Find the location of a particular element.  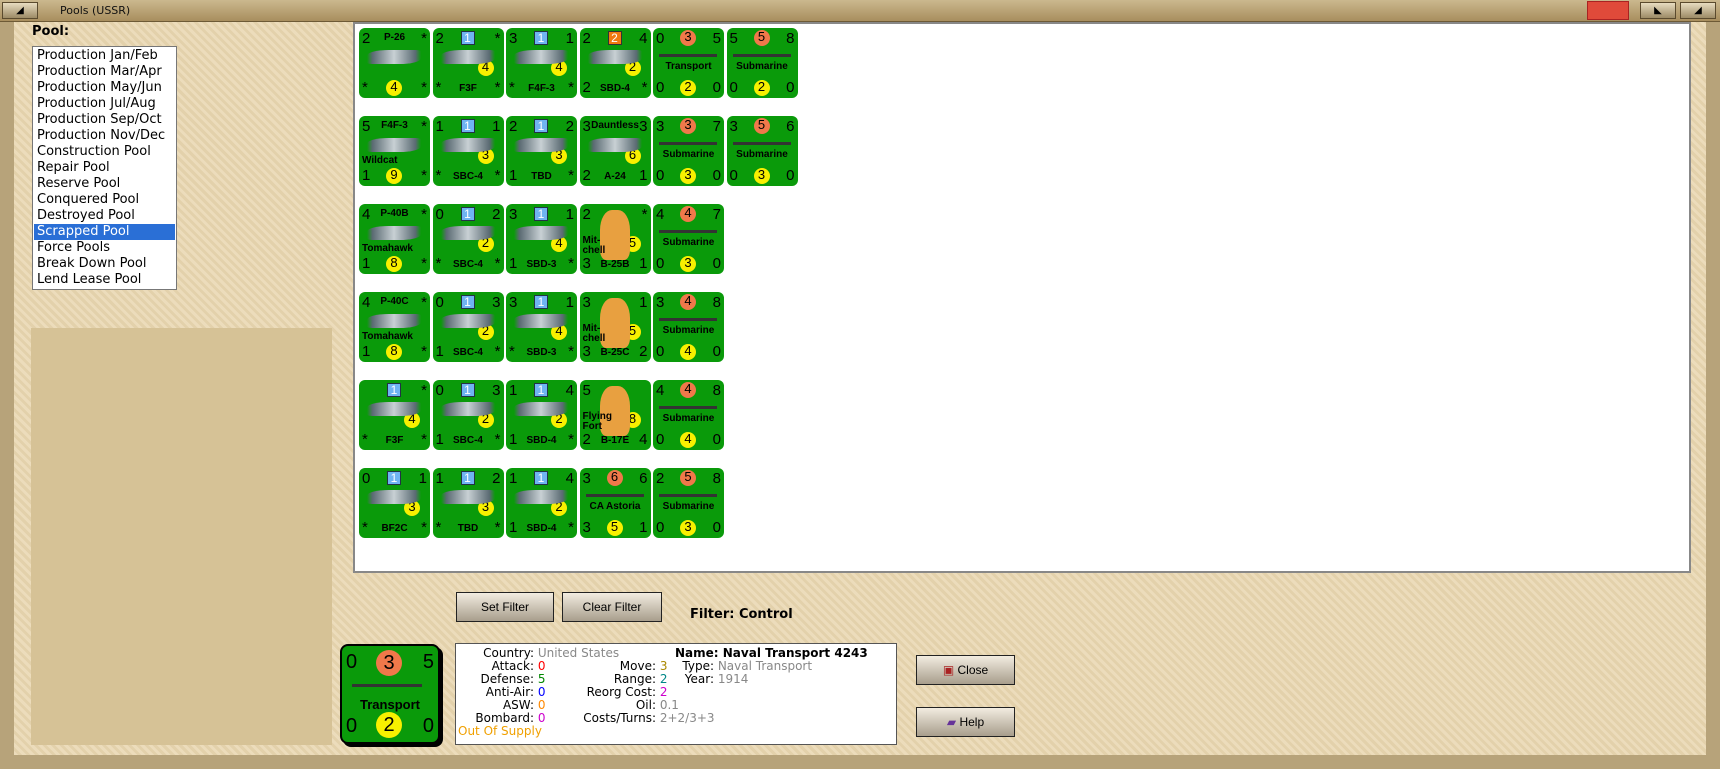

counter-mid-name: Mit-chell is located at coordinates (594, 245).